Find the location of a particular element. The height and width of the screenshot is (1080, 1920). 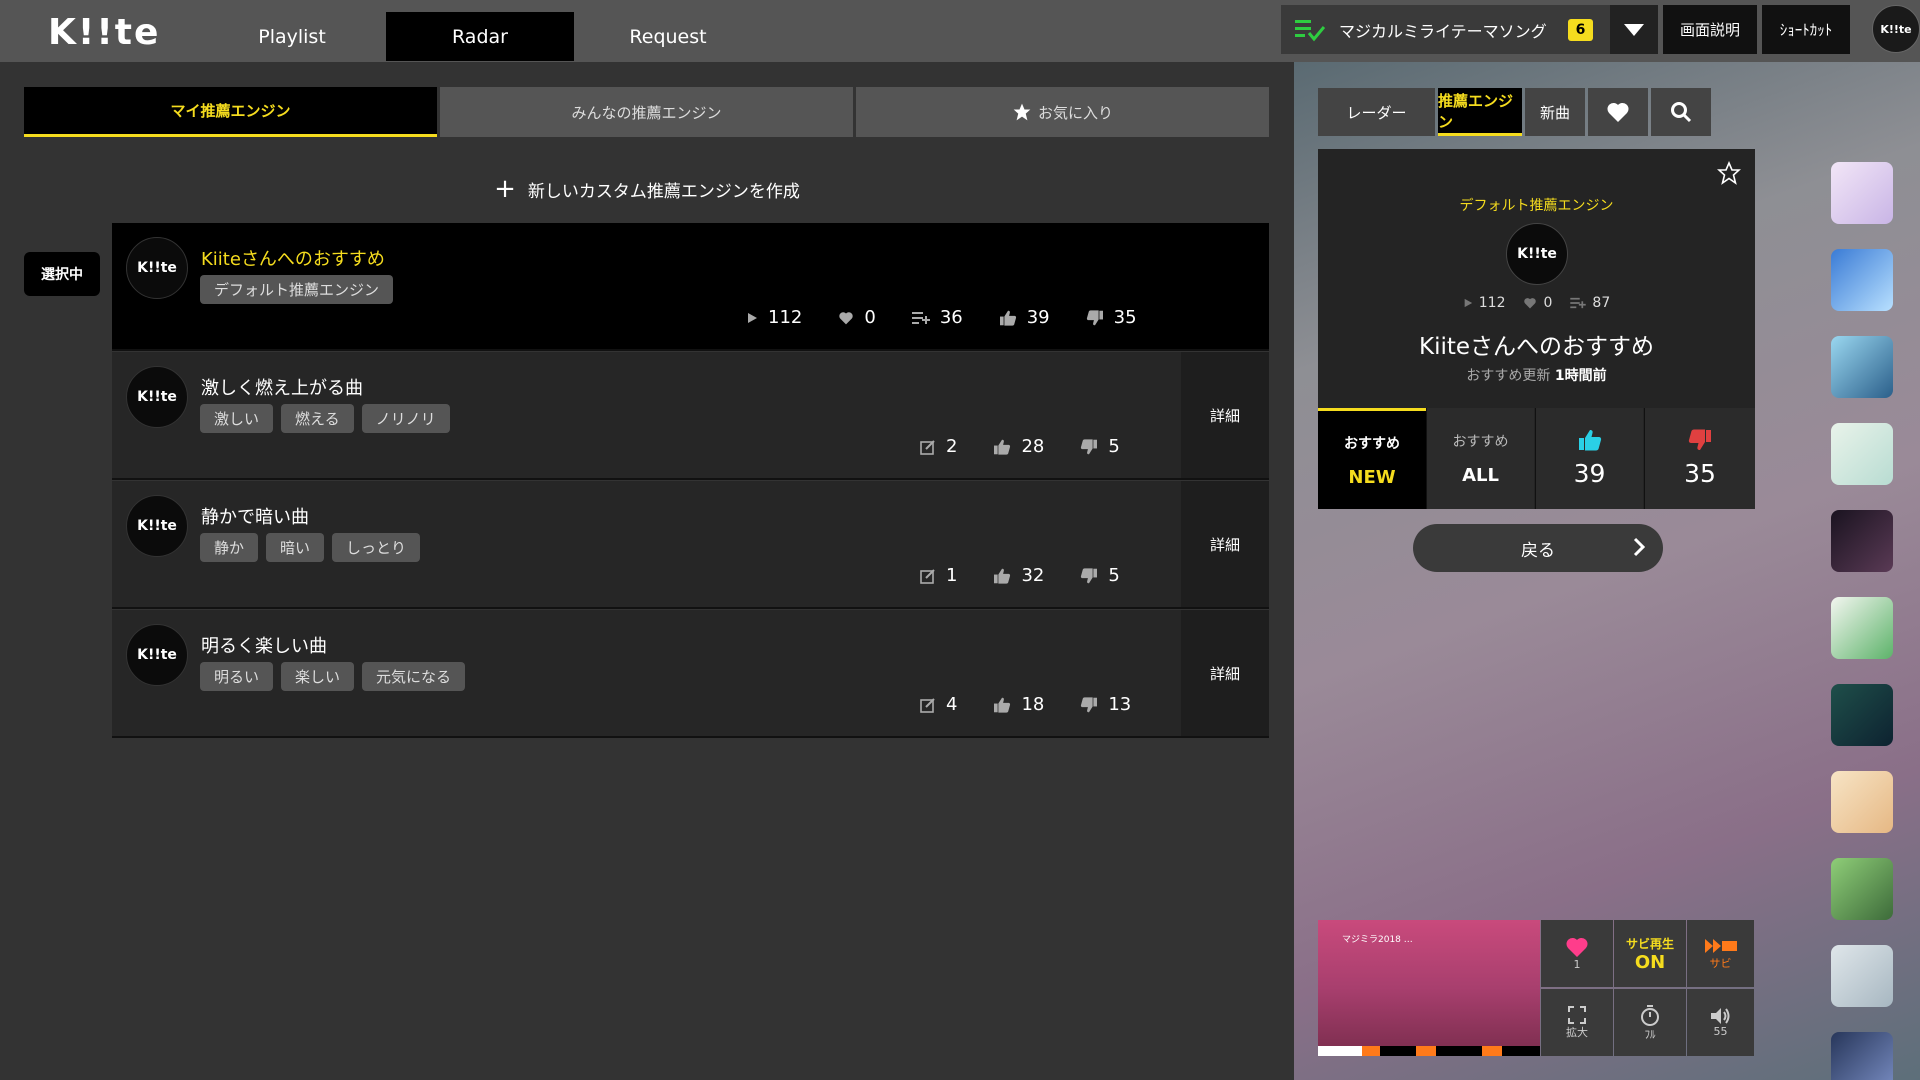

edit-count: 1 is located at coordinates (952, 575).